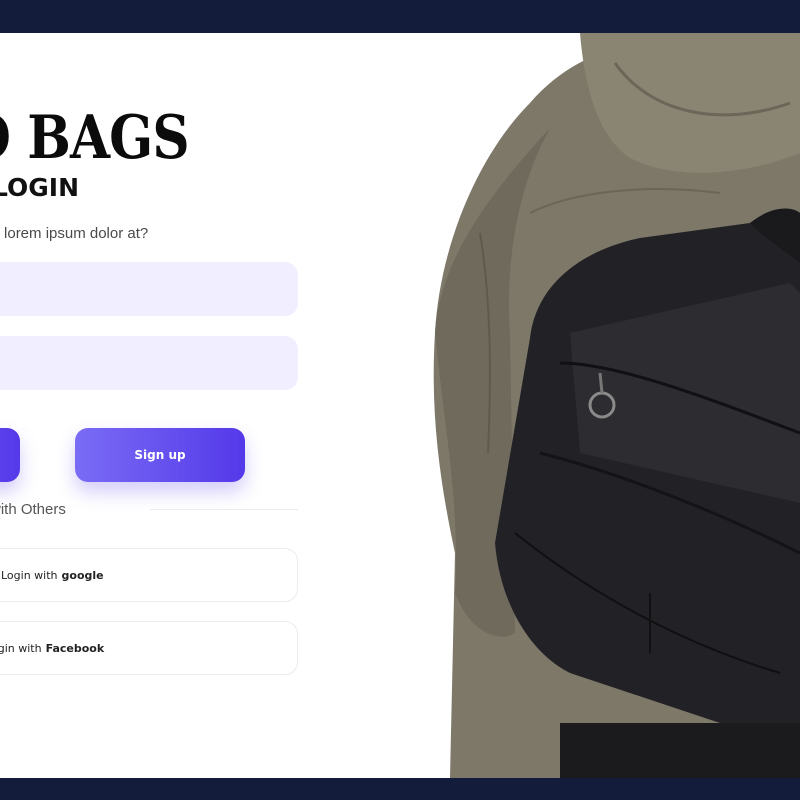 This screenshot has height=800, width=800. I want to click on login-heading: LOGIN, so click(40, 187).